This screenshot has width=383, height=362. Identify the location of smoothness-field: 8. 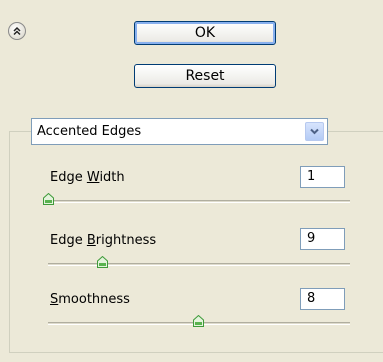
(322, 299).